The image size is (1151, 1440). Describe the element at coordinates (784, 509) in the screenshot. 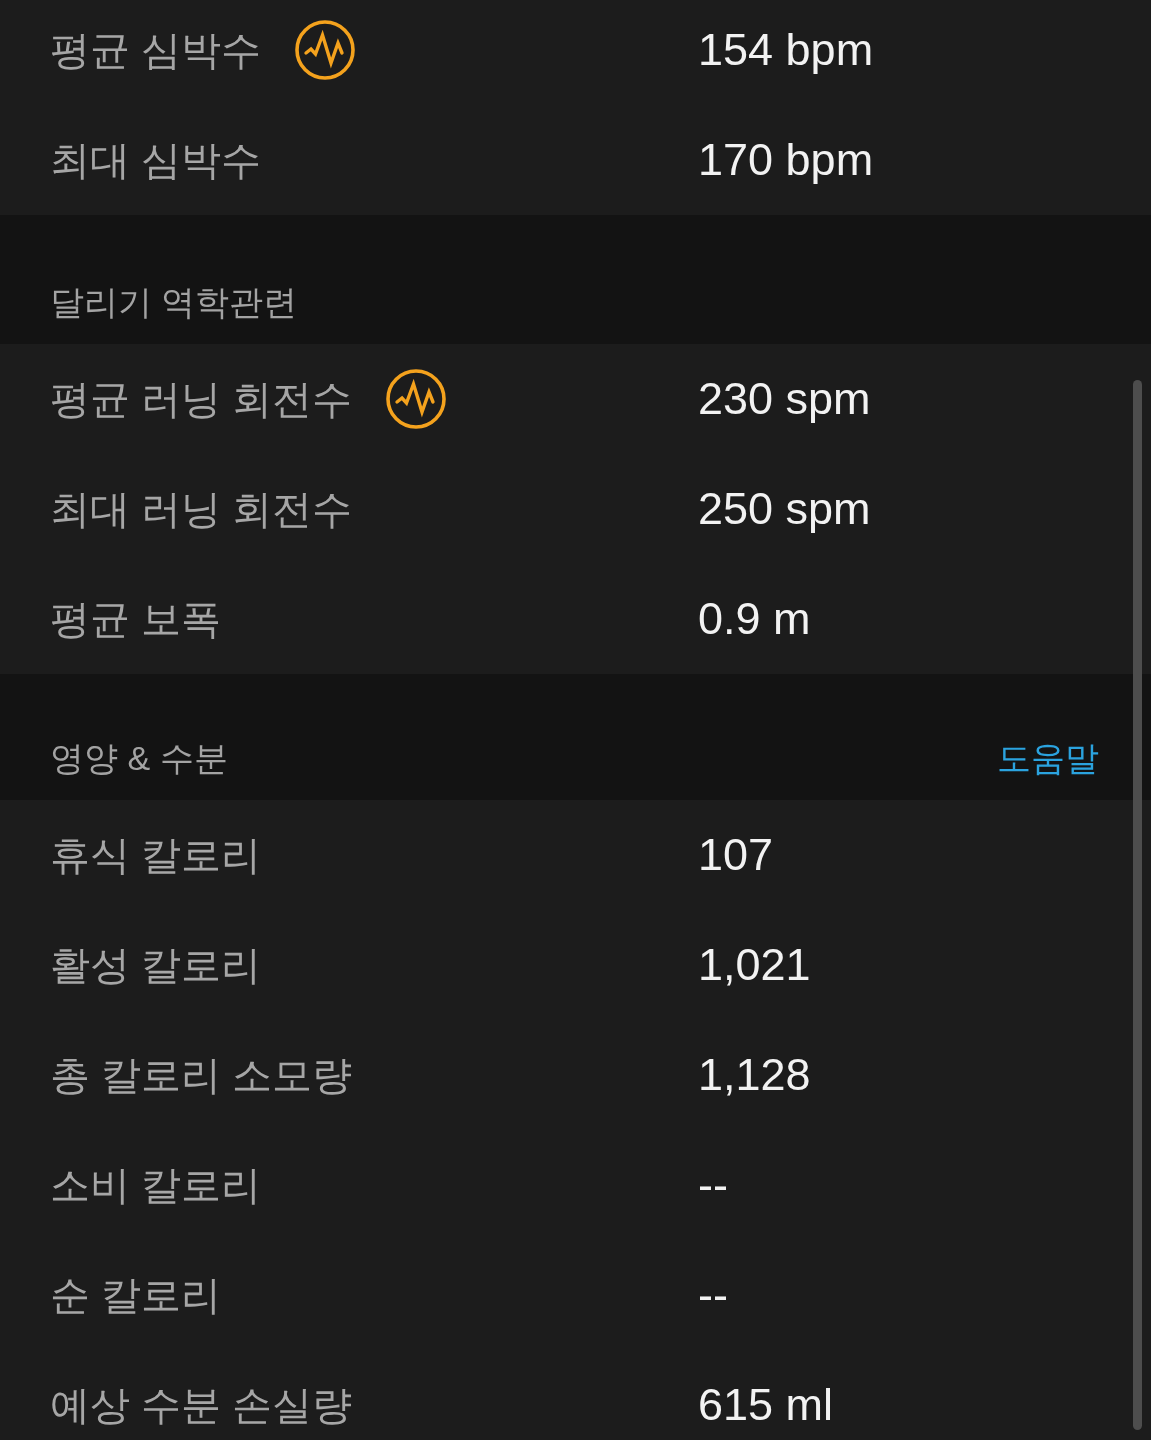

I see `stat-value: 250 spm` at that location.